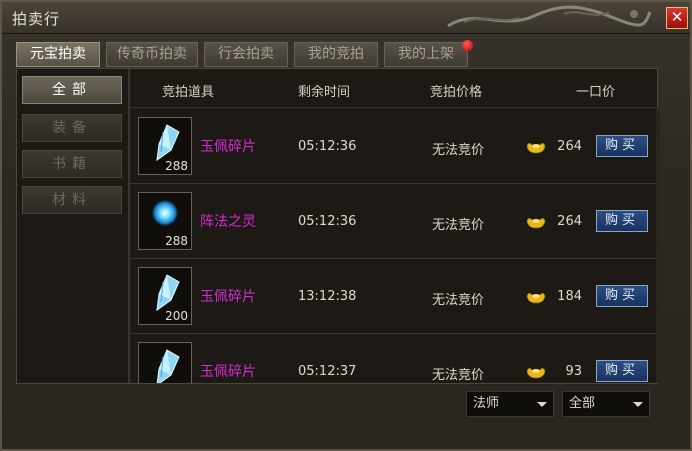 This screenshot has height=451, width=692. What do you see at coordinates (456, 92) in the screenshot?
I see `column-header-bid: 竞拍价格` at bounding box center [456, 92].